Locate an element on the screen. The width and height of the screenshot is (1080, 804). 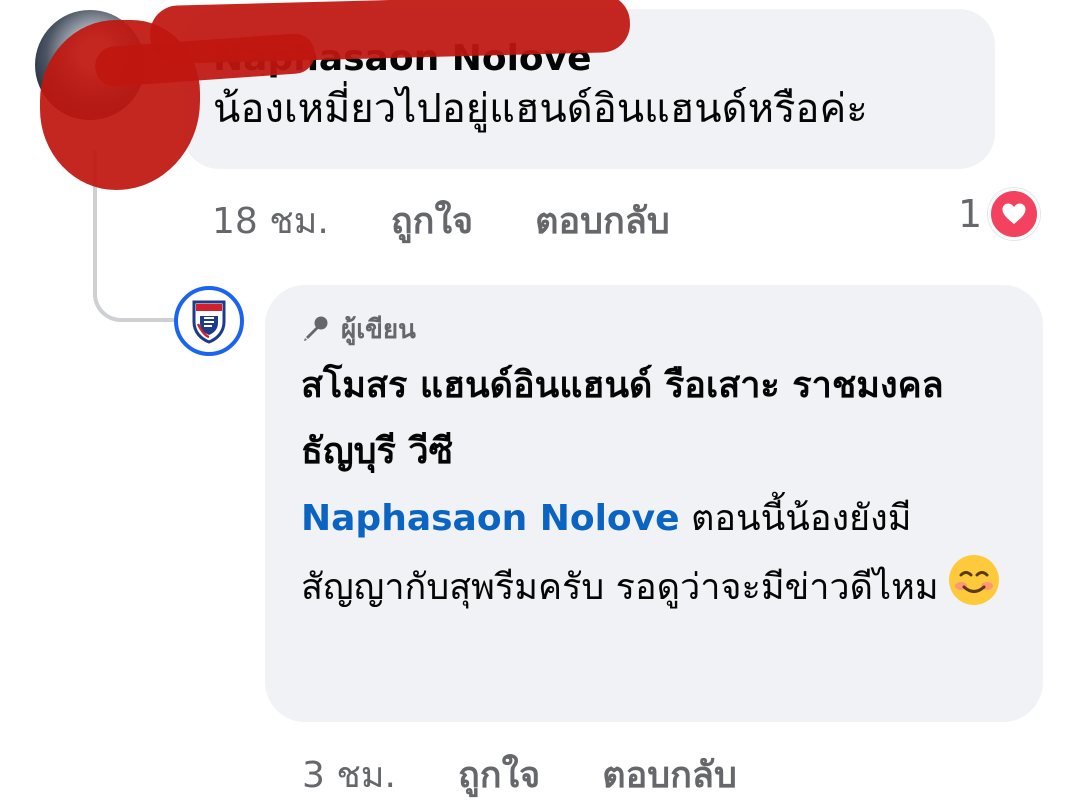
mention-link: Naphasaon Nolove is located at coordinates (490, 518).